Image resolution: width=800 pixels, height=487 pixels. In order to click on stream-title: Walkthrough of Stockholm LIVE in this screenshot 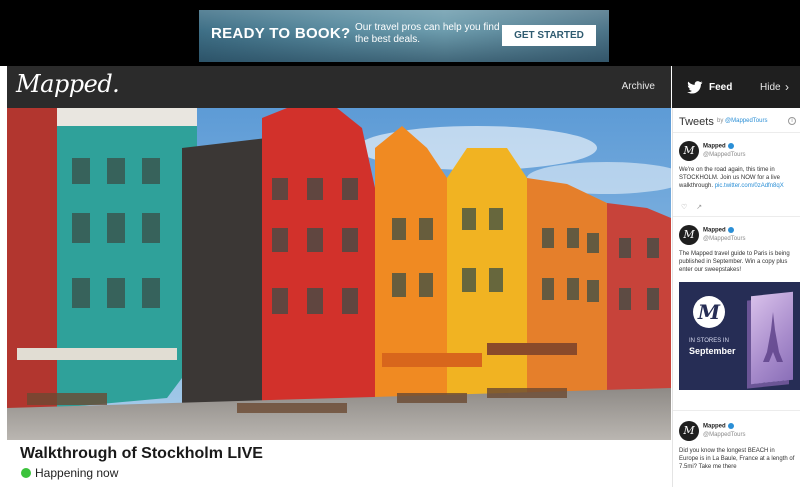, I will do `click(141, 453)`.